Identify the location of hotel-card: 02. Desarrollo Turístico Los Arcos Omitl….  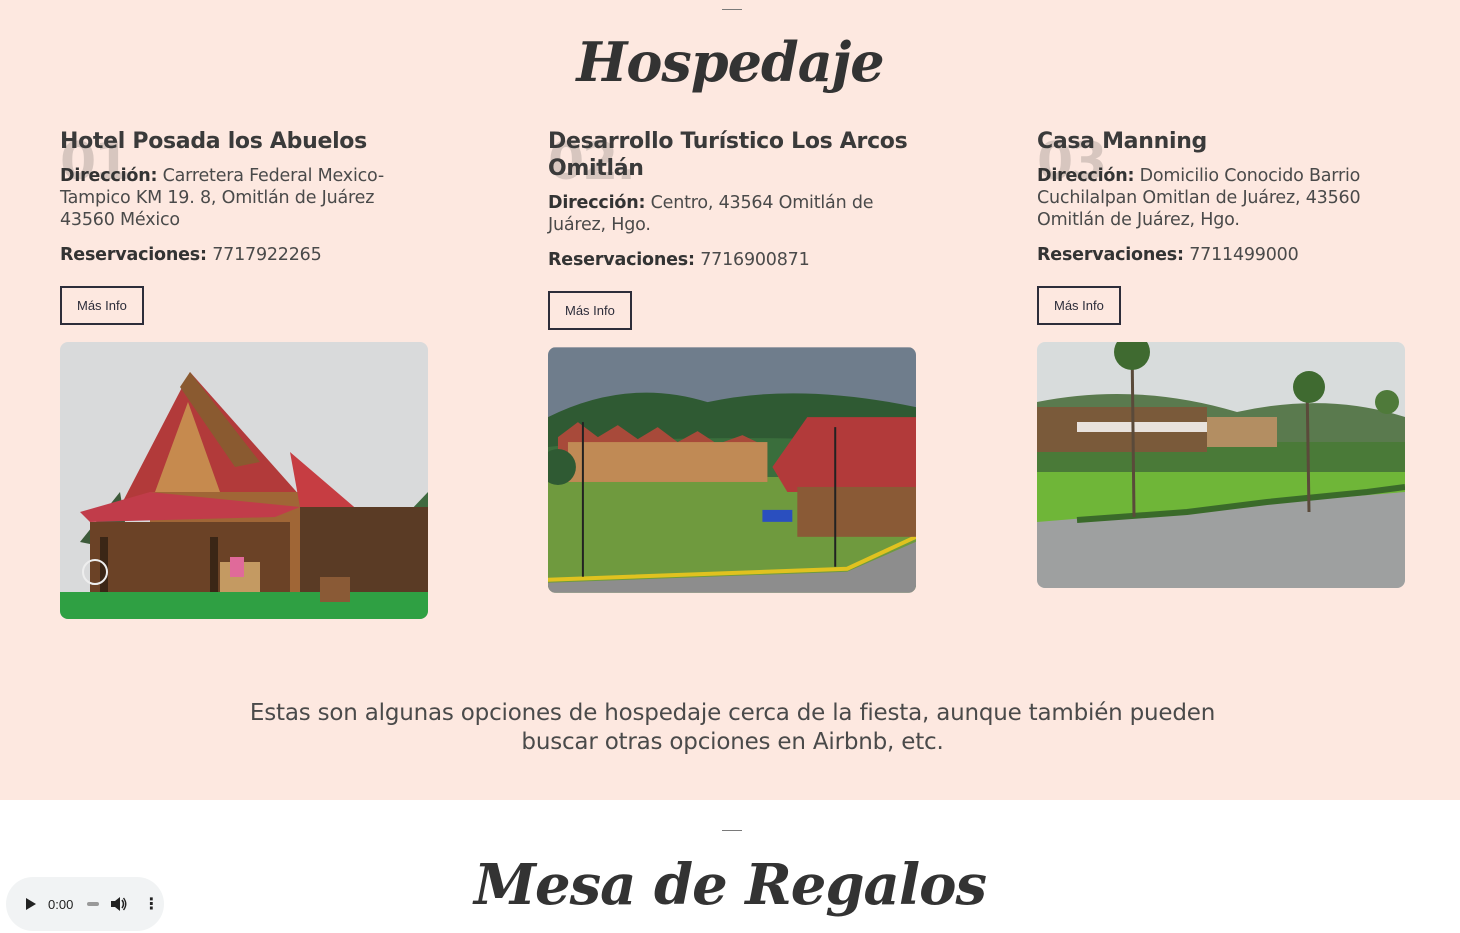
(733, 360).